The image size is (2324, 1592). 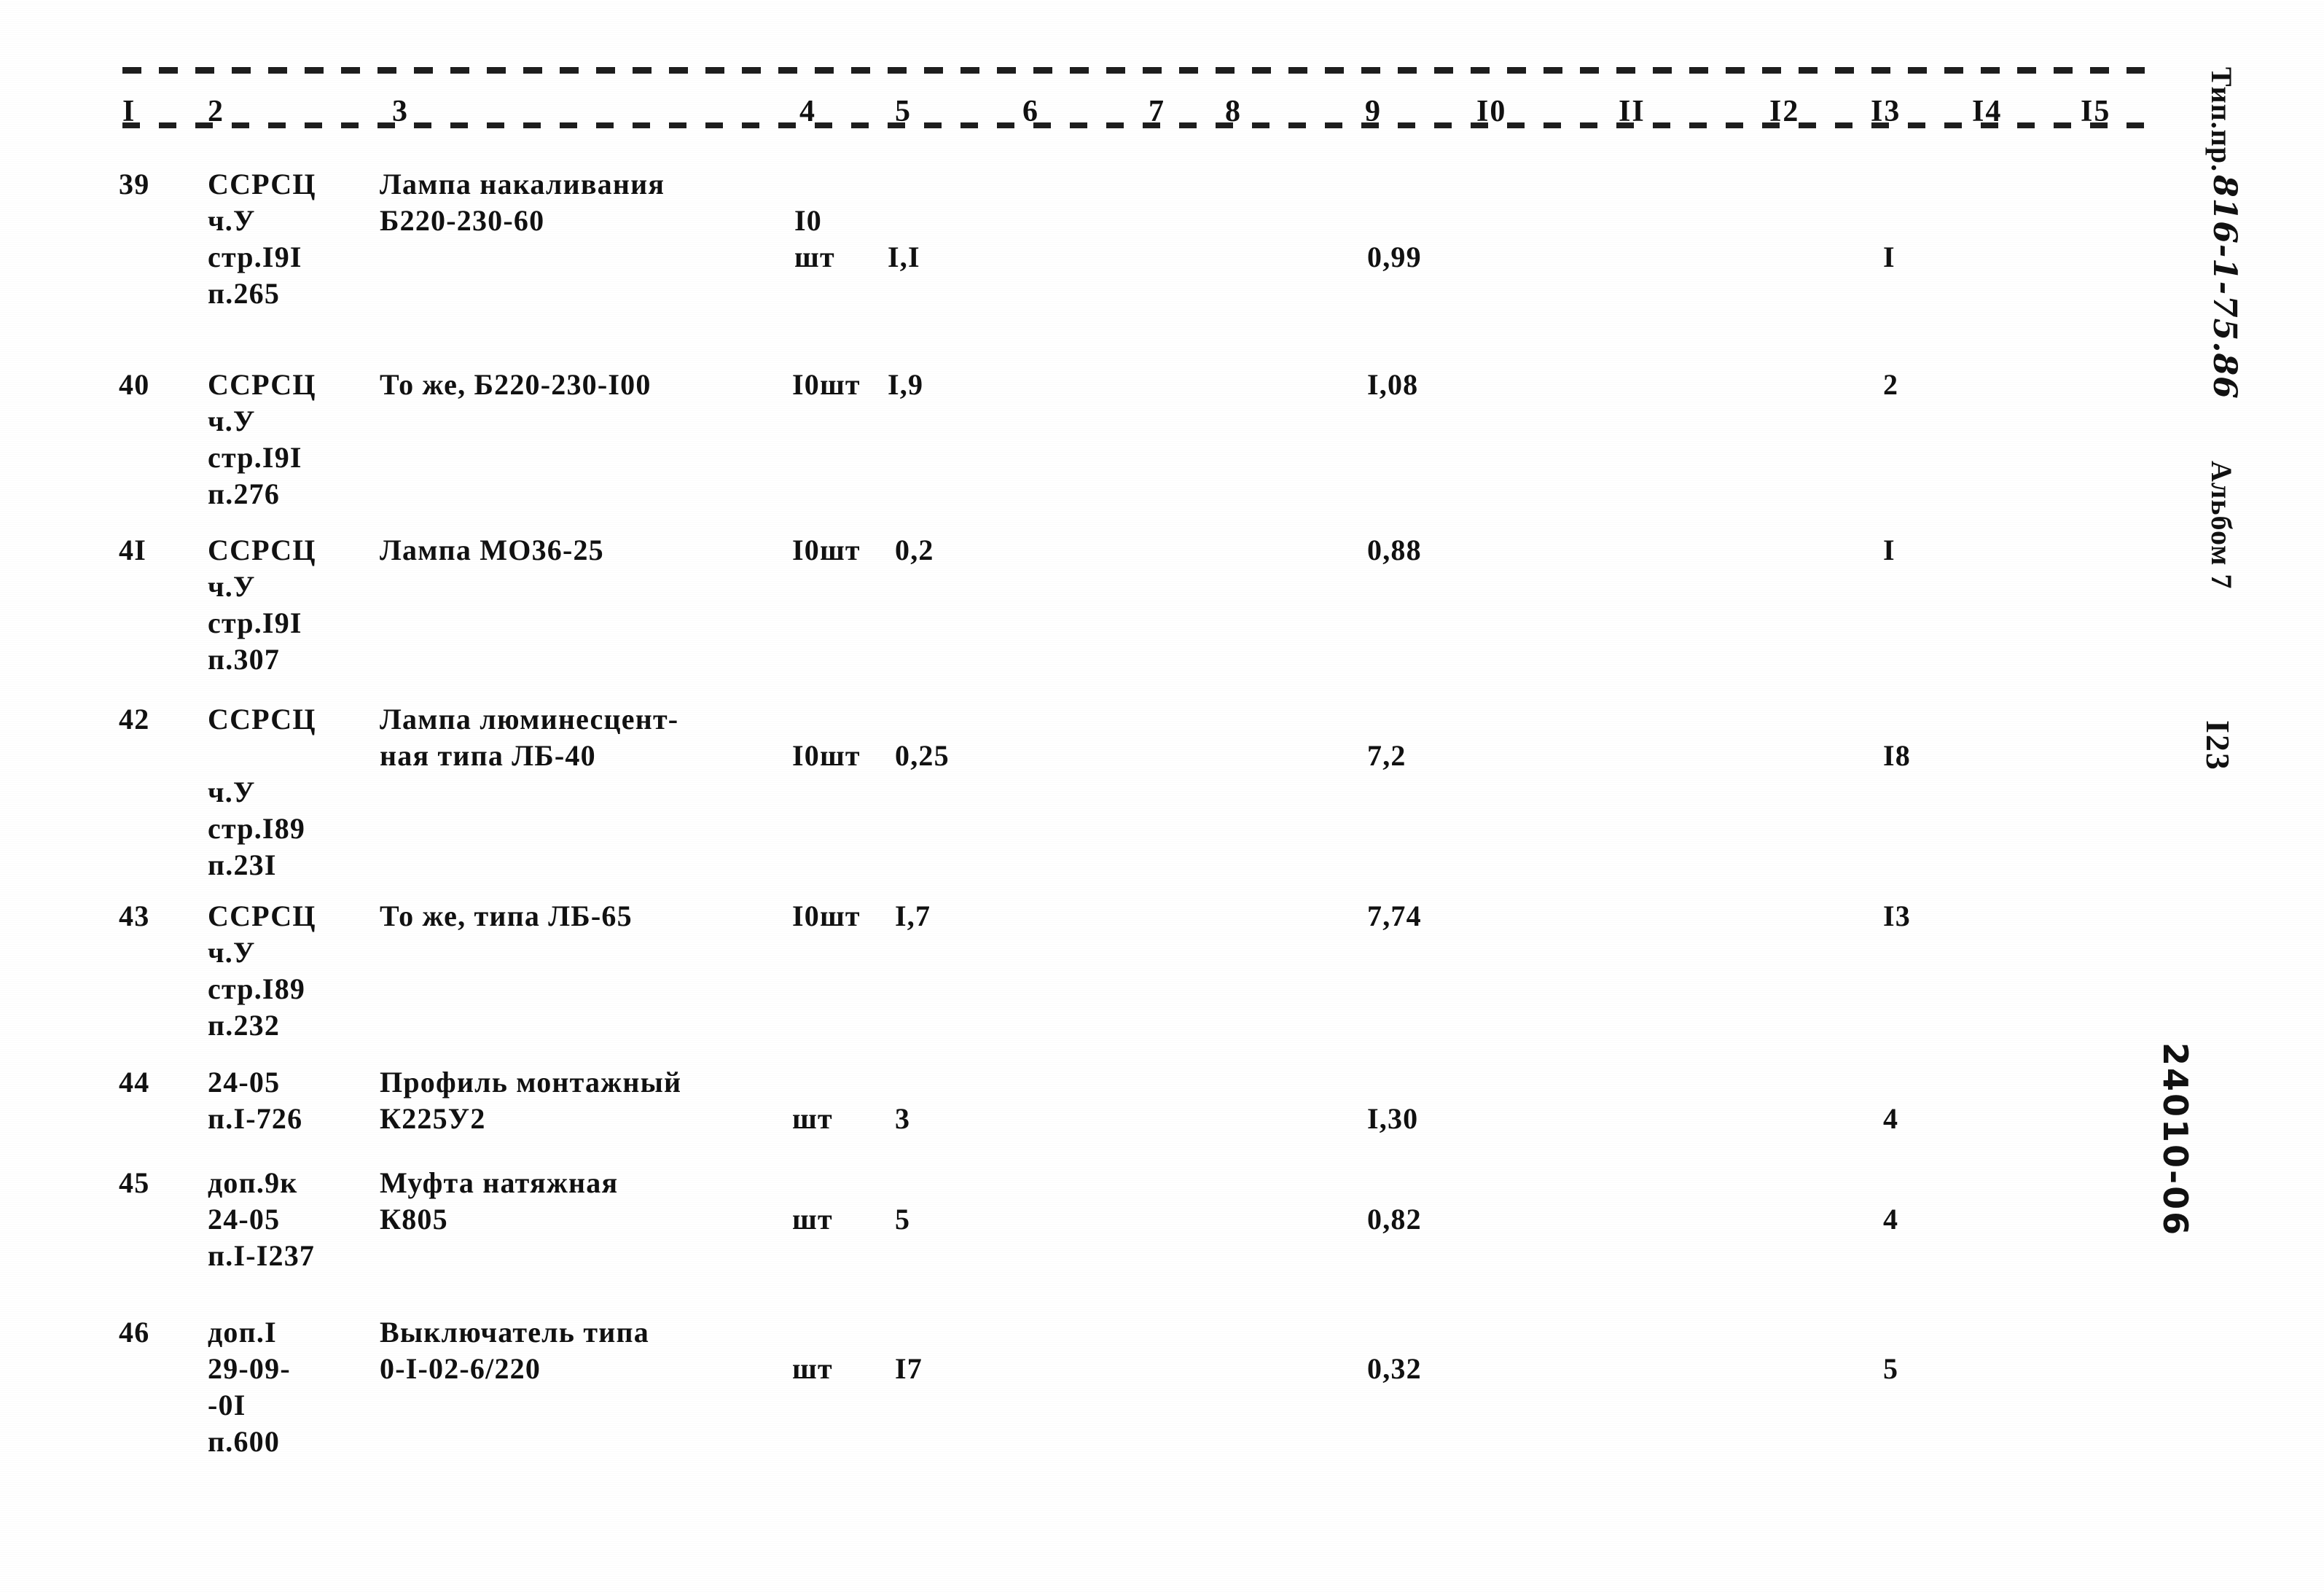 What do you see at coordinates (2218, 745) in the screenshot?
I see `page-number: I23` at bounding box center [2218, 745].